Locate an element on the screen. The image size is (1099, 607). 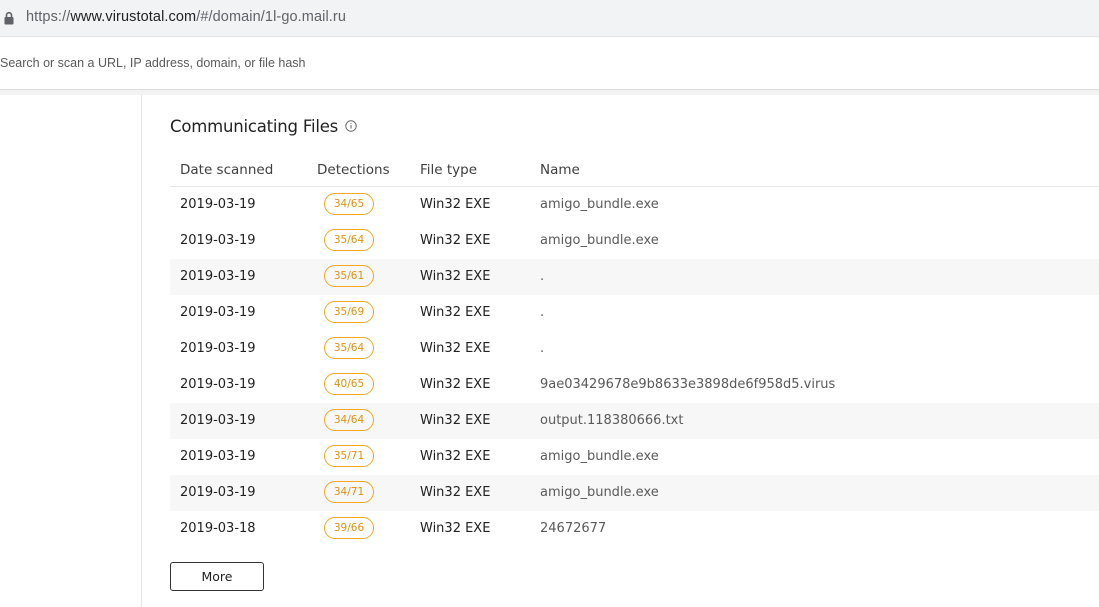
table-row: 2019-03-18 39/66 Win32 EXE 24672677 is located at coordinates (634, 529).